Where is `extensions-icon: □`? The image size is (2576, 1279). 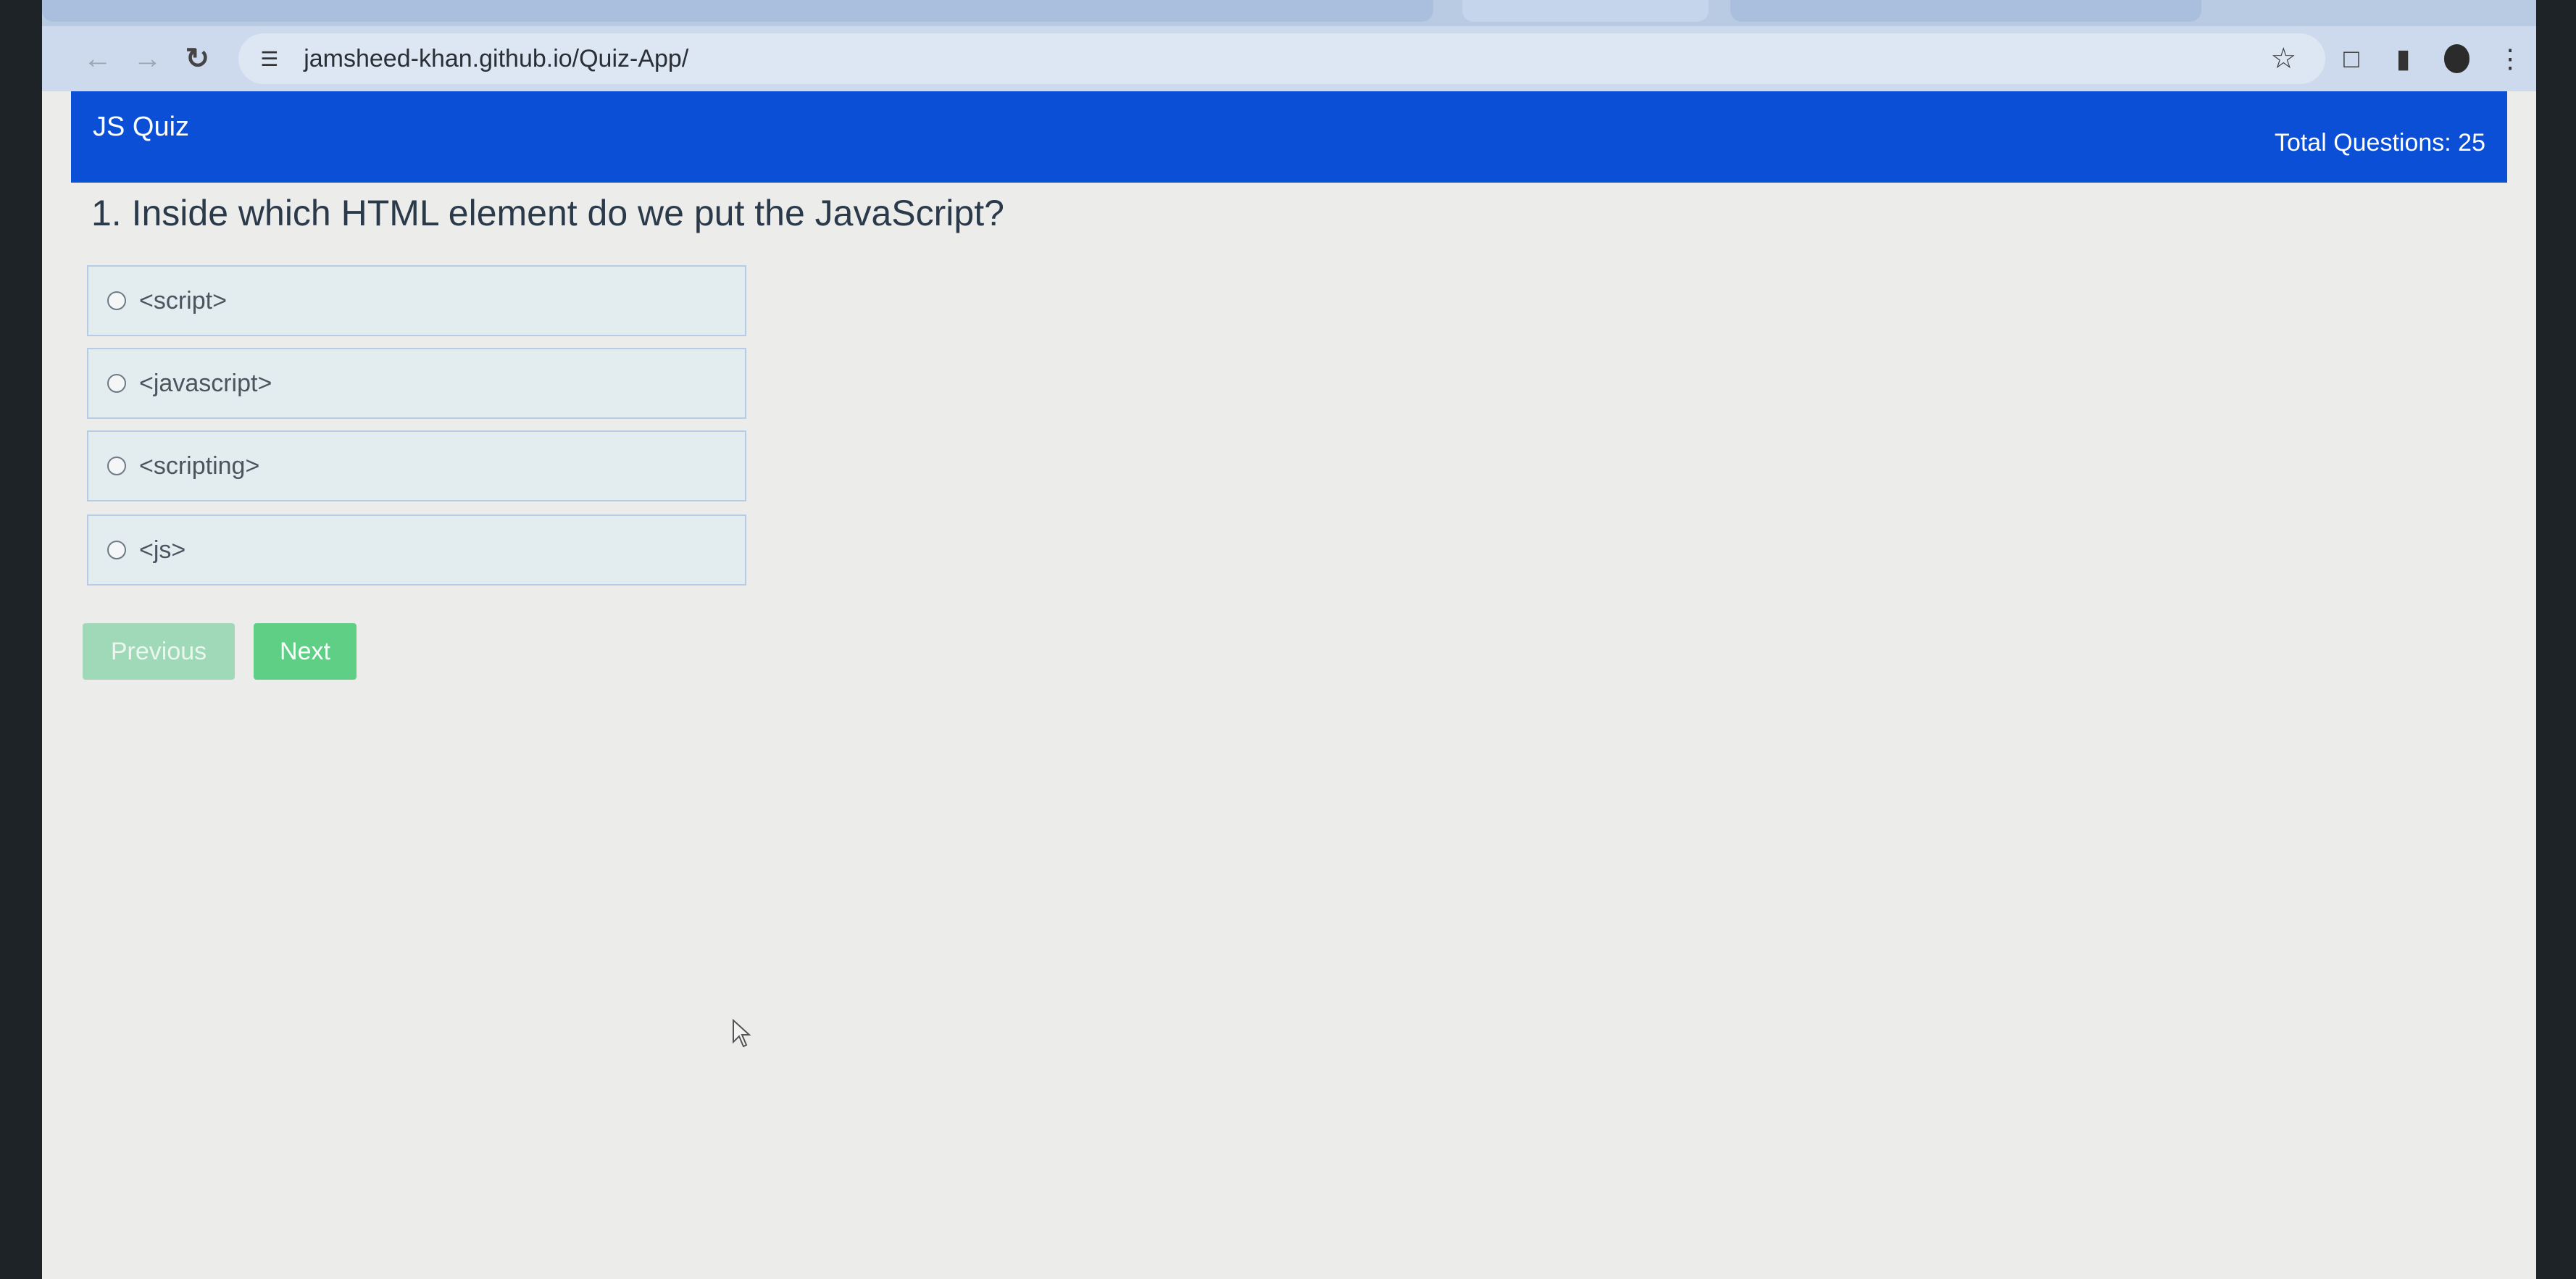 extensions-icon: □ is located at coordinates (2351, 58).